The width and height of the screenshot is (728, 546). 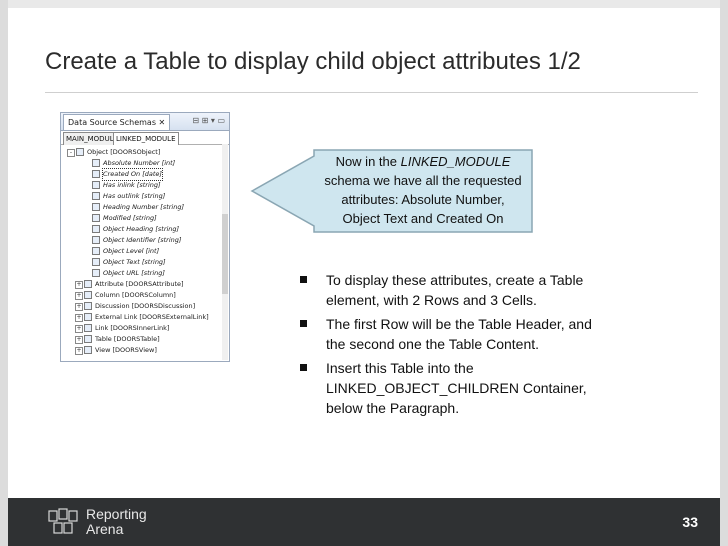 What do you see at coordinates (124, 152) in the screenshot?
I see `tree-row-label: Object [DOORSObject]` at bounding box center [124, 152].